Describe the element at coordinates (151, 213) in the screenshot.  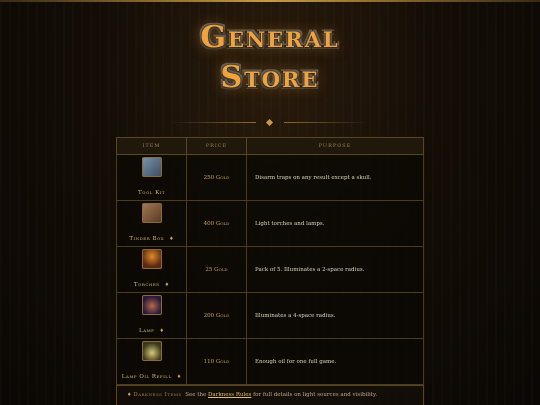
I see `tinder-box-icon` at that location.